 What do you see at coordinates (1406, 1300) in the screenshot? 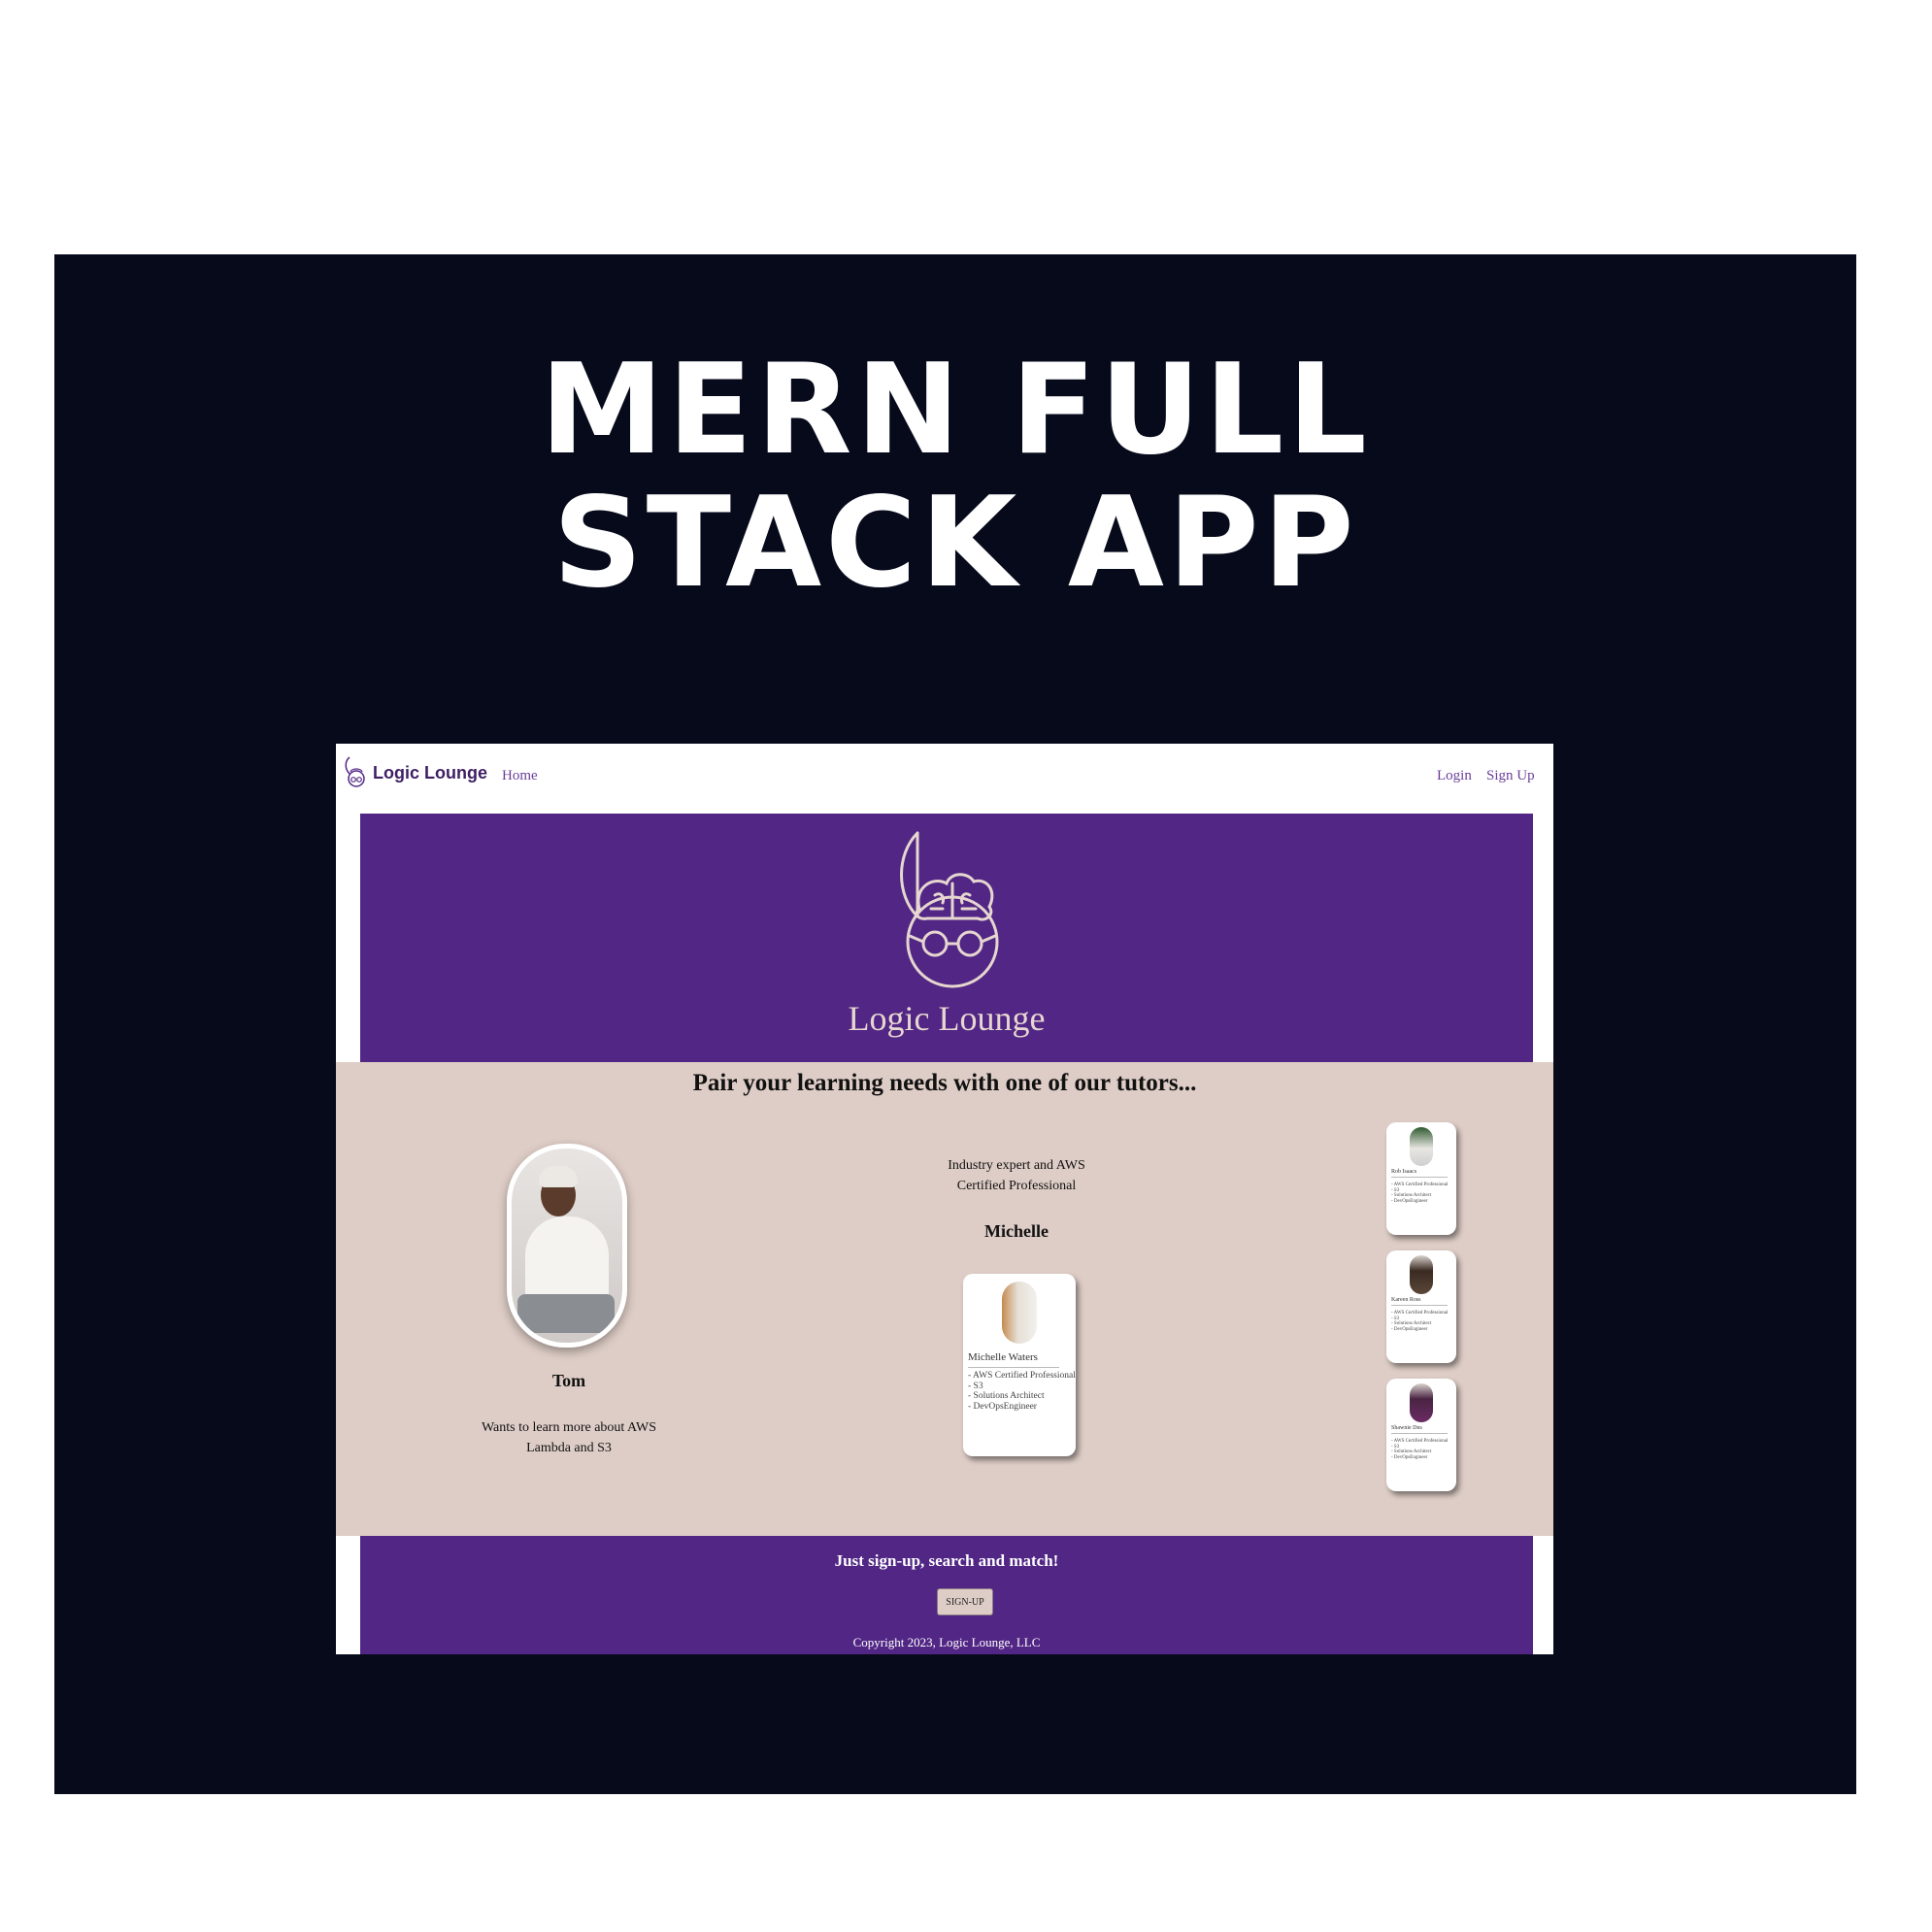
I see `tutor-card-name: Kareen Ross` at bounding box center [1406, 1300].